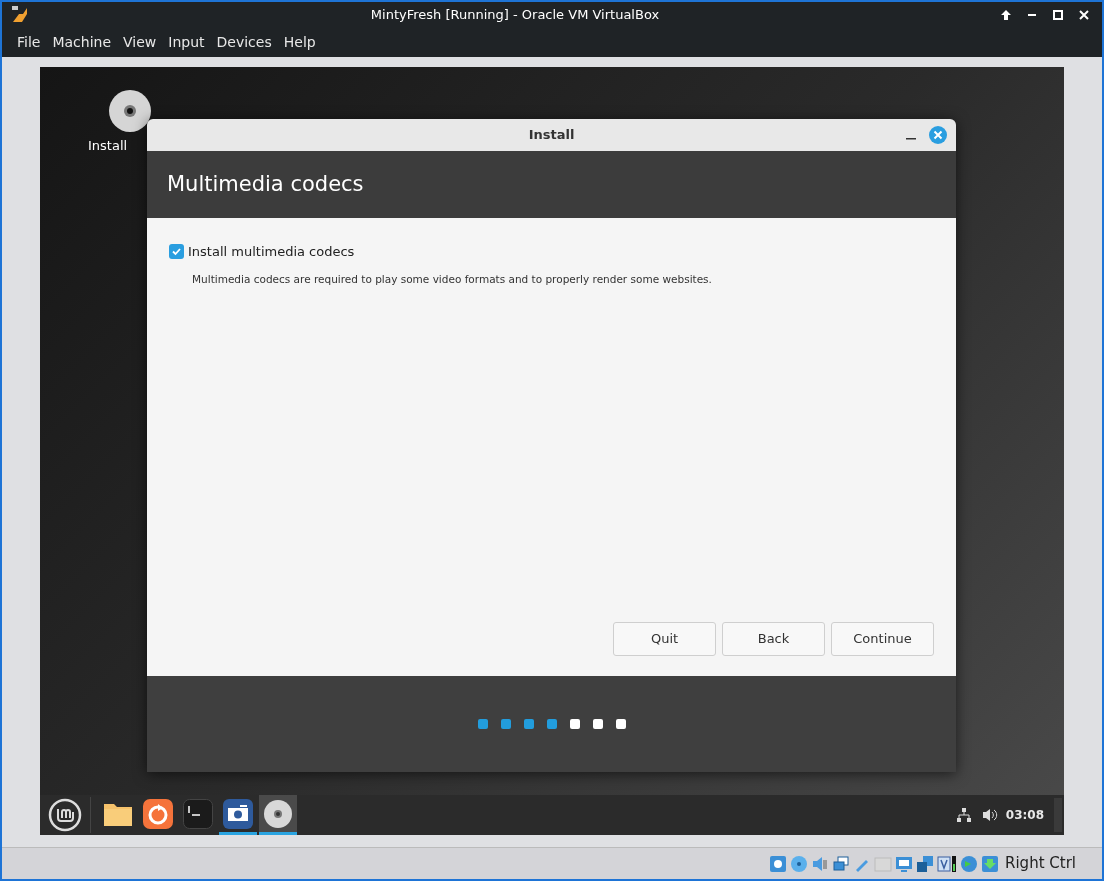 The image size is (1104, 881). What do you see at coordinates (186, 42) in the screenshot?
I see `menu-item: Input` at bounding box center [186, 42].